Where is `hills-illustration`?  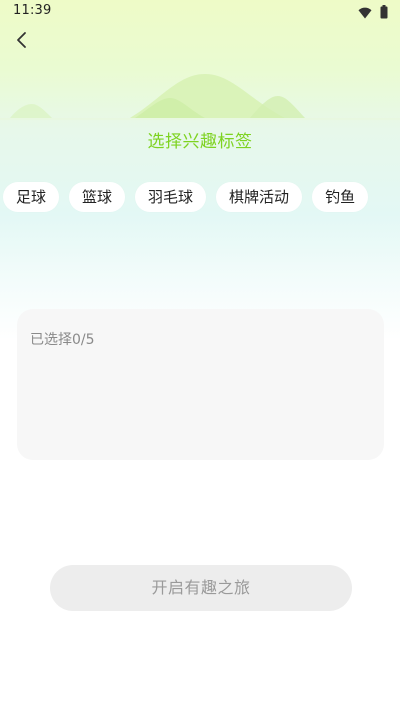 hills-illustration is located at coordinates (200, 90).